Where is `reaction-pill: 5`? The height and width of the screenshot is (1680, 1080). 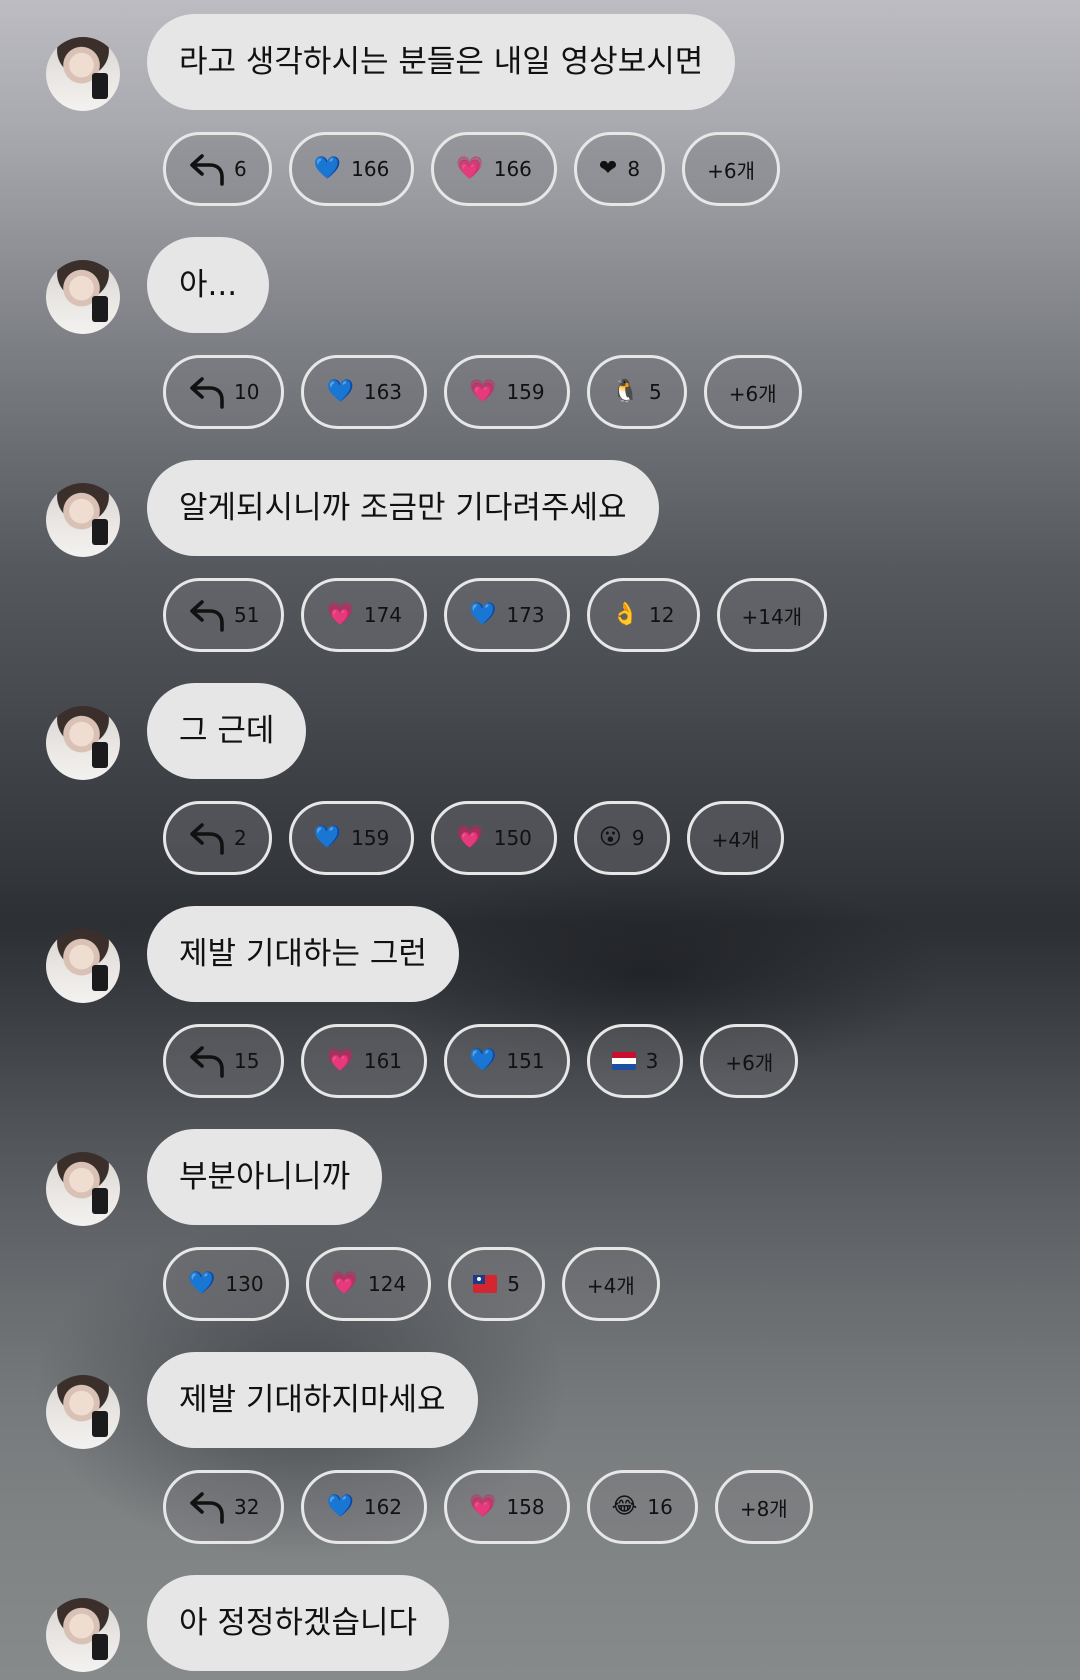
reaction-pill: 5 is located at coordinates (496, 1284).